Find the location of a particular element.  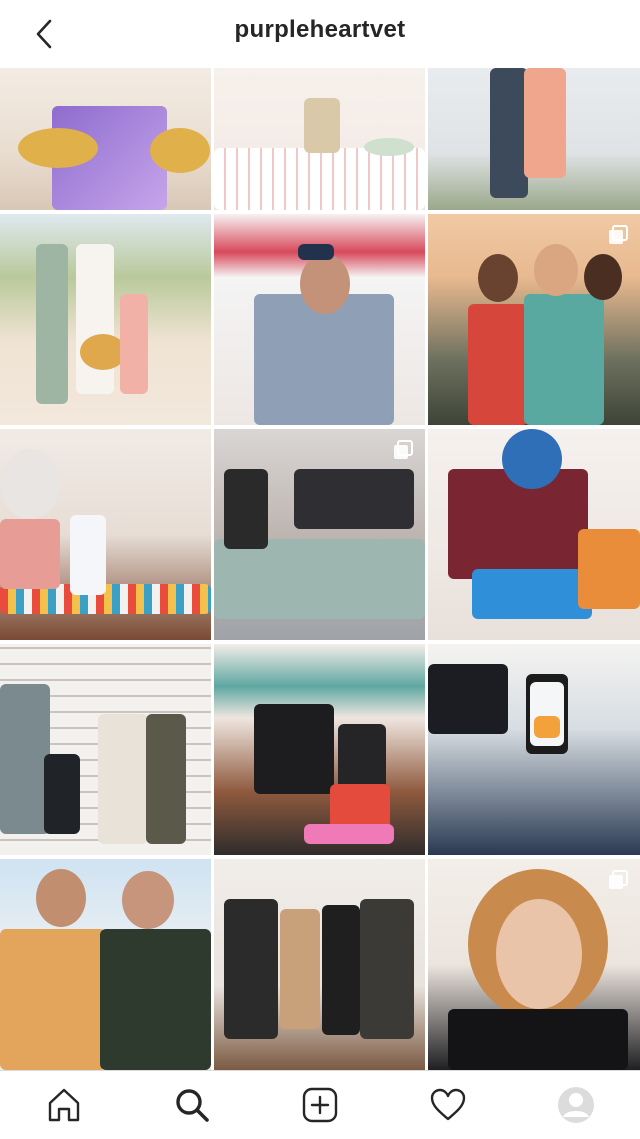

add-post-icon is located at coordinates (320, 1105).